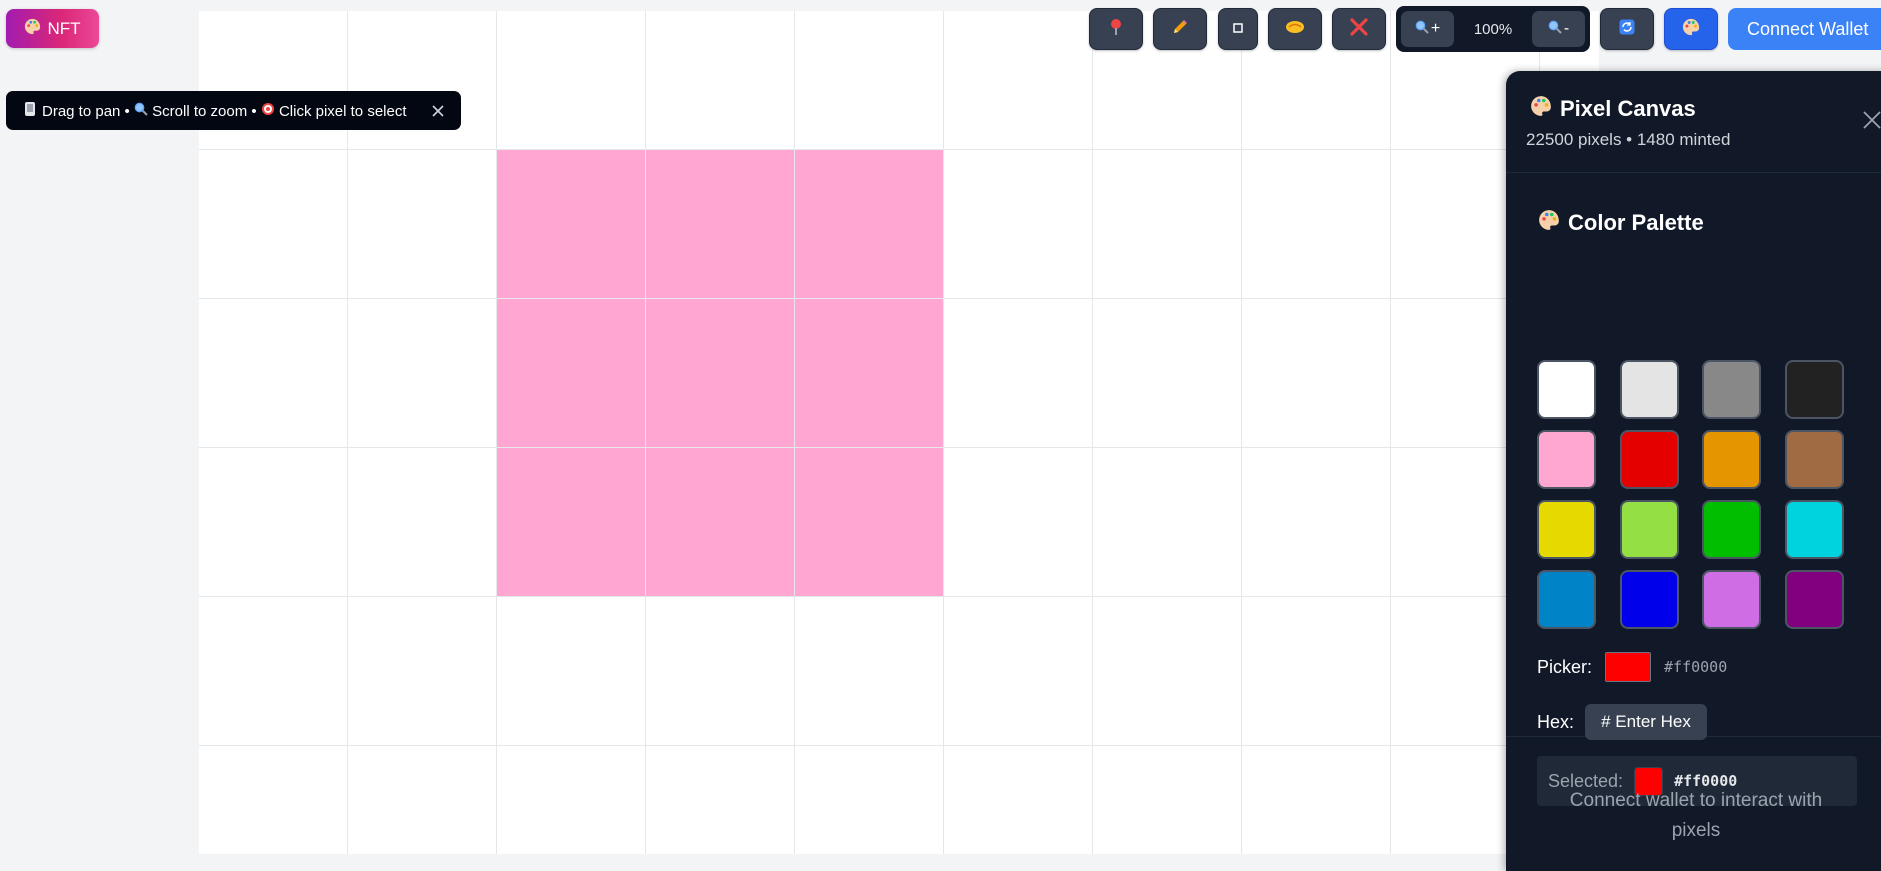  Describe the element at coordinates (1696, 830) in the screenshot. I see `connect-message-line-2: pixels` at that location.